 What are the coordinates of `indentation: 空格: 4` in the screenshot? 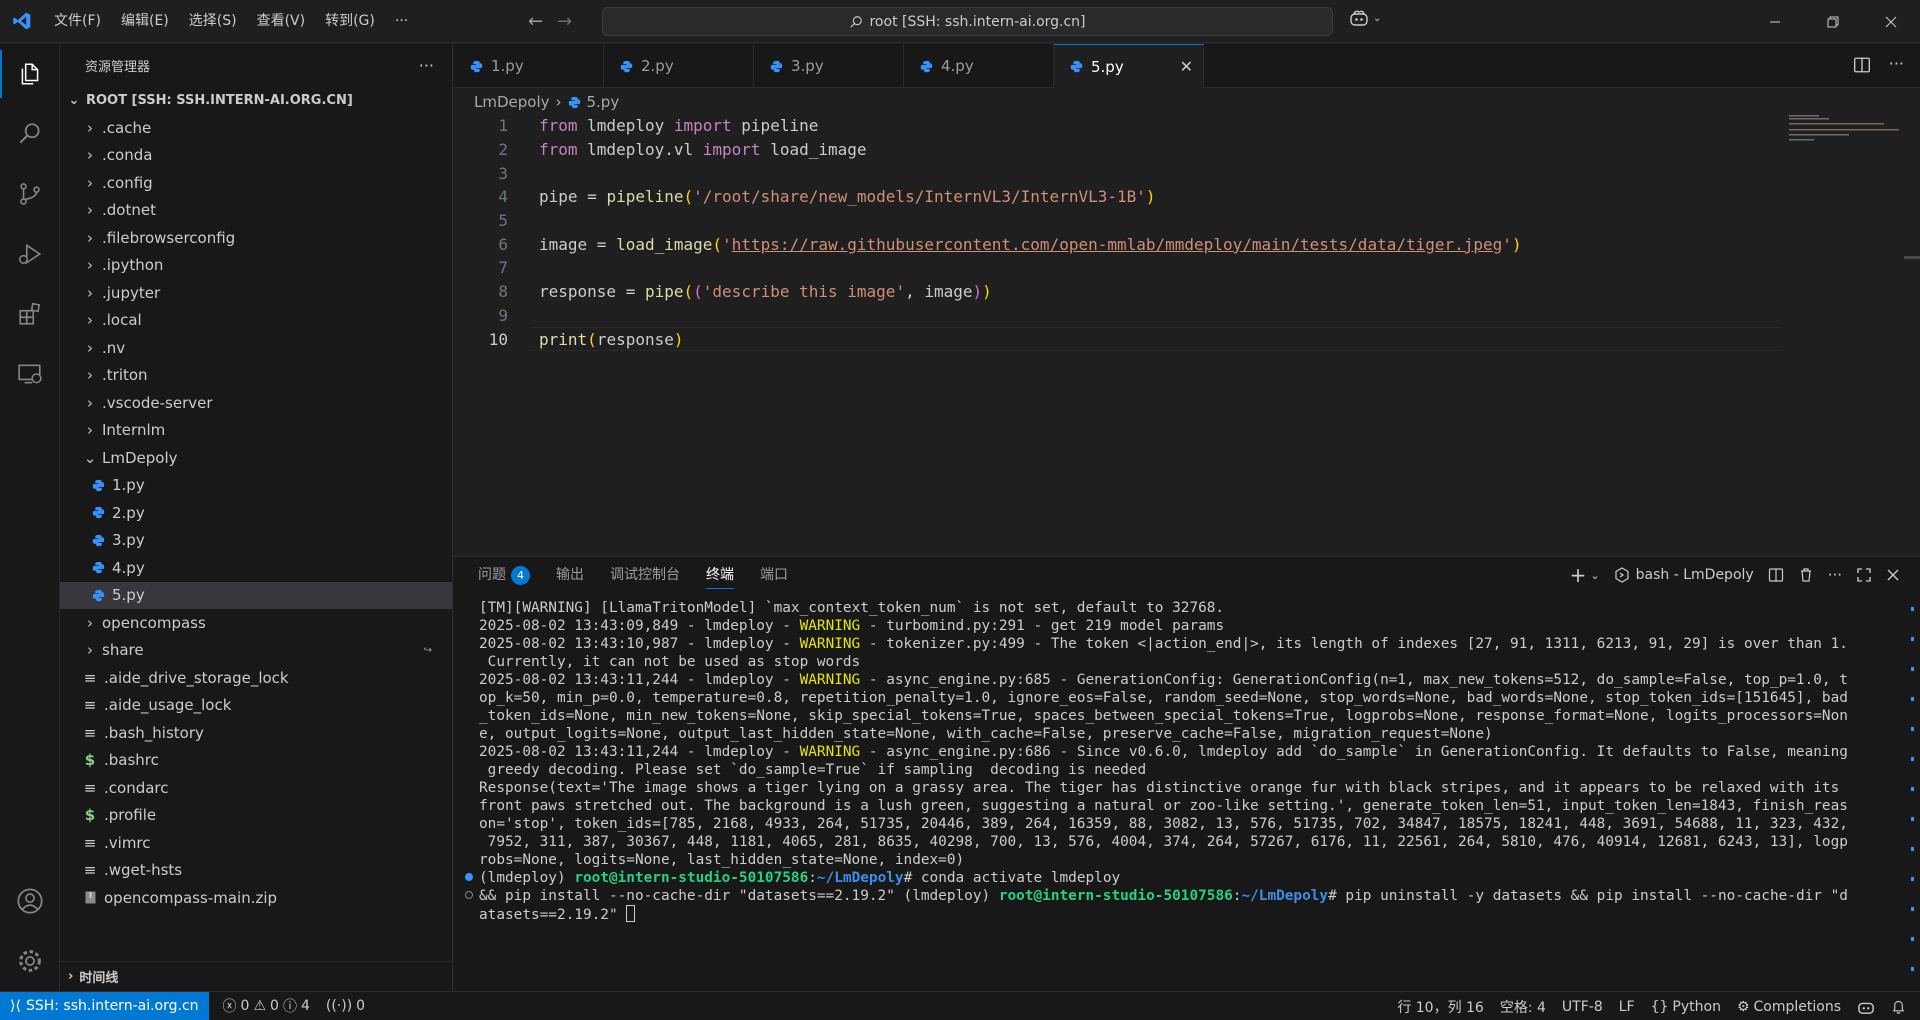 It's located at (1523, 1006).